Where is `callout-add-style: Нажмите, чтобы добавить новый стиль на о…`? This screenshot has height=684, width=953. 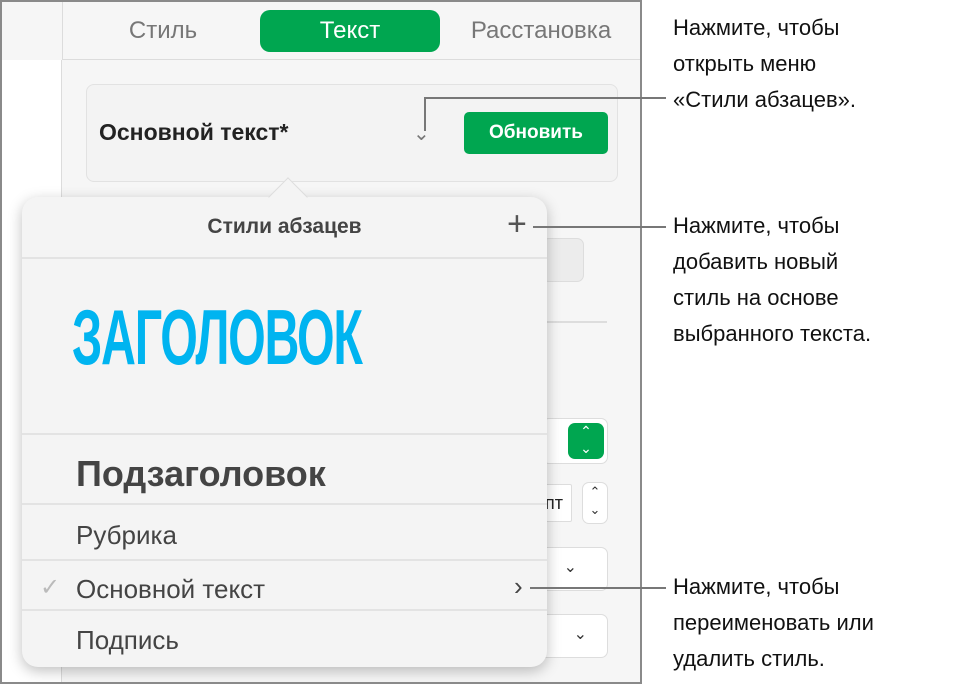
callout-add-style: Нажмите, чтобы добавить новый стиль на о… is located at coordinates (772, 280).